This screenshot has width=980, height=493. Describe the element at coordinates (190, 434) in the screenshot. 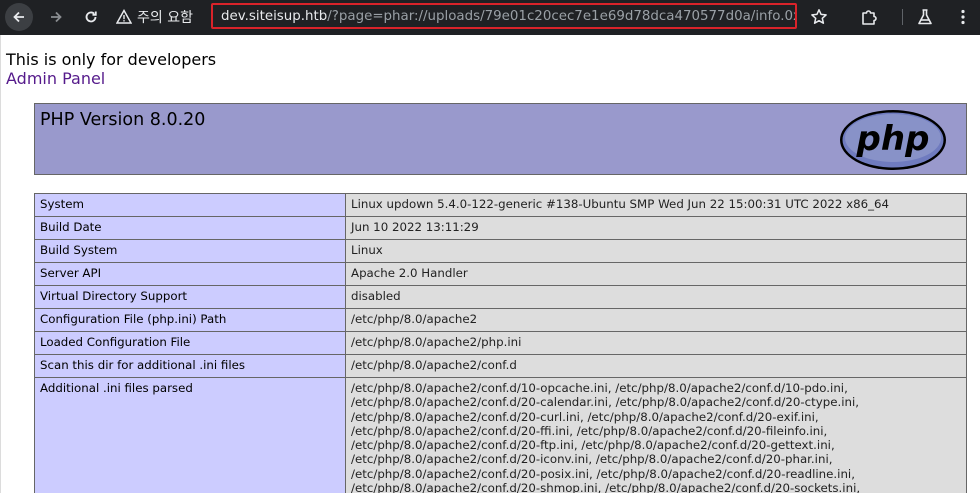

I see `info-key: Additional .ini files parsed` at that location.